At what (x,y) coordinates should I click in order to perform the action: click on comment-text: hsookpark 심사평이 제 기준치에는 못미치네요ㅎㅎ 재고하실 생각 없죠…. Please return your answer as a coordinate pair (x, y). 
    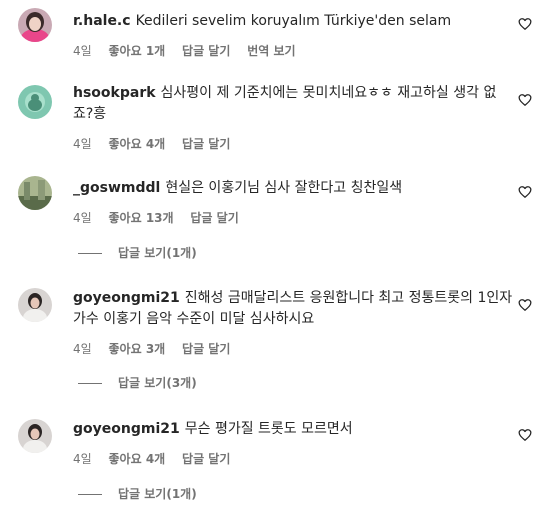
    Looking at the image, I should click on (293, 104).